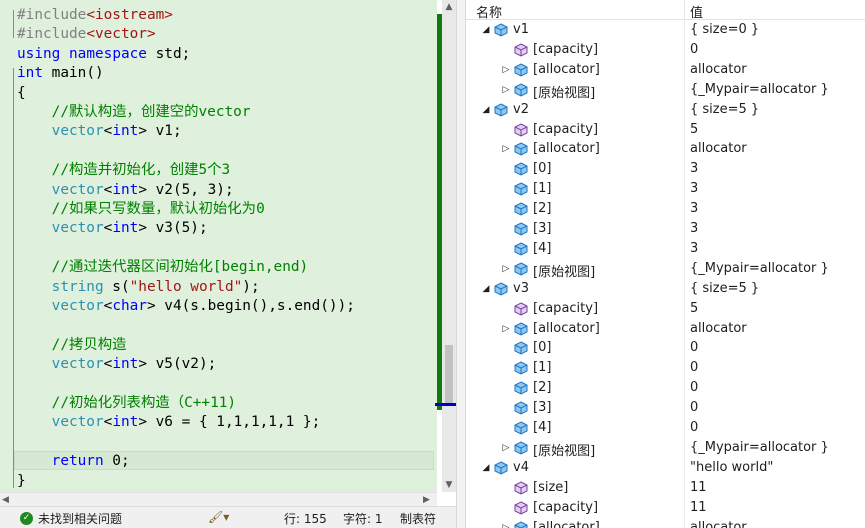 Image resolution: width=865 pixels, height=528 pixels. Describe the element at coordinates (665, 209) in the screenshot. I see `watch-row: [2] 3` at that location.